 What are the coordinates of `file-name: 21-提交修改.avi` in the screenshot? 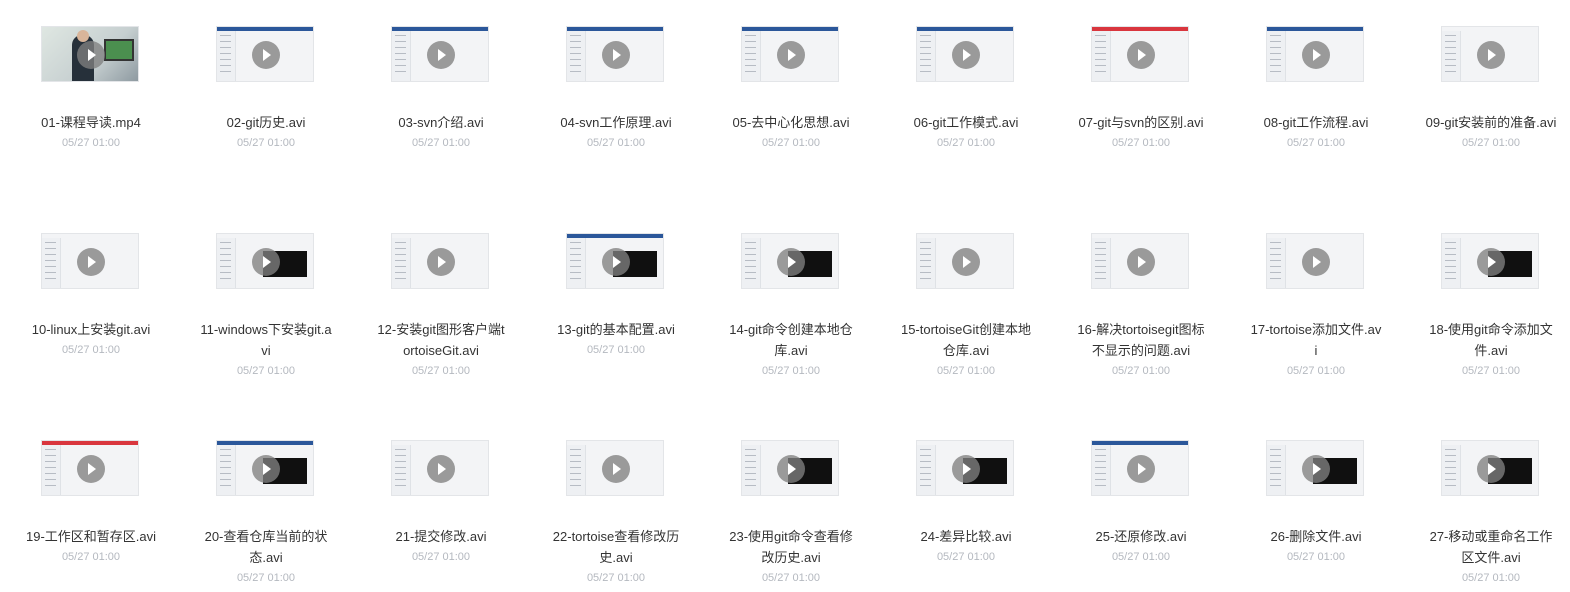 It's located at (441, 536).